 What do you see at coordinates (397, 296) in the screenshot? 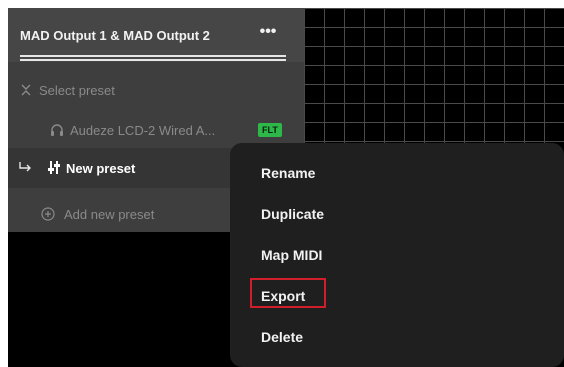
I see `menu-item-export: Export` at bounding box center [397, 296].